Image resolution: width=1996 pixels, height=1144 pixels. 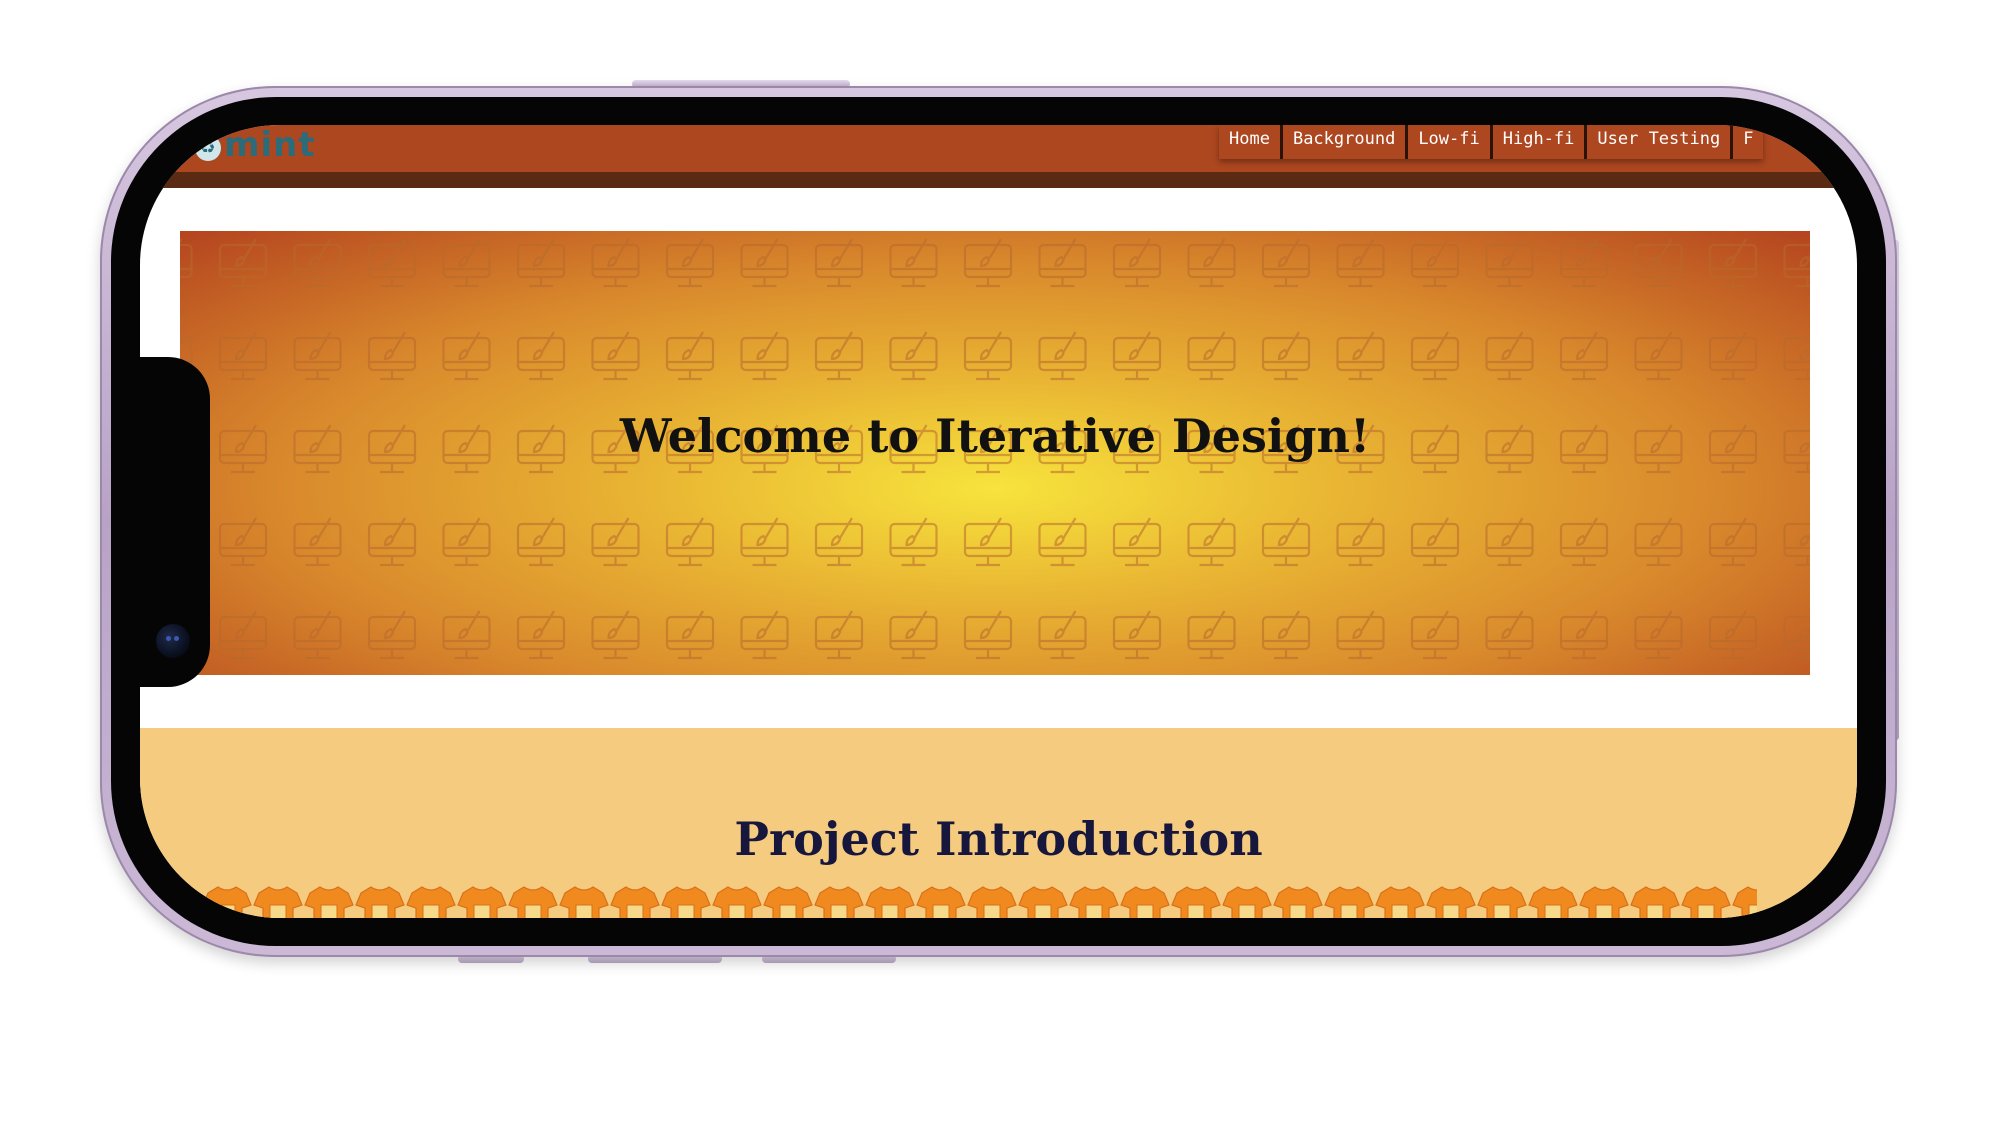 I want to click on phone-notch, so click(x=175, y=522).